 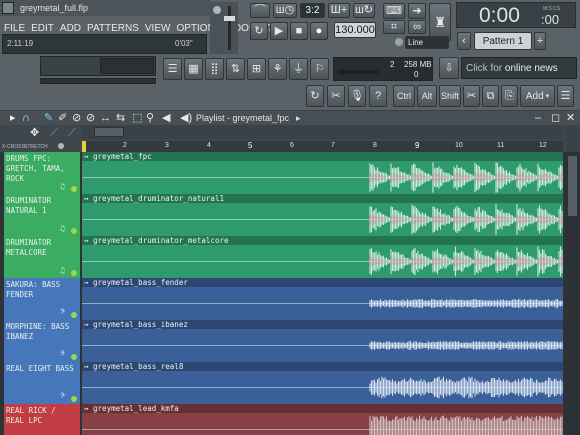 What do you see at coordinates (42, 419) in the screenshot?
I see `track-name: REAL RICK / REAL LPC` at bounding box center [42, 419].